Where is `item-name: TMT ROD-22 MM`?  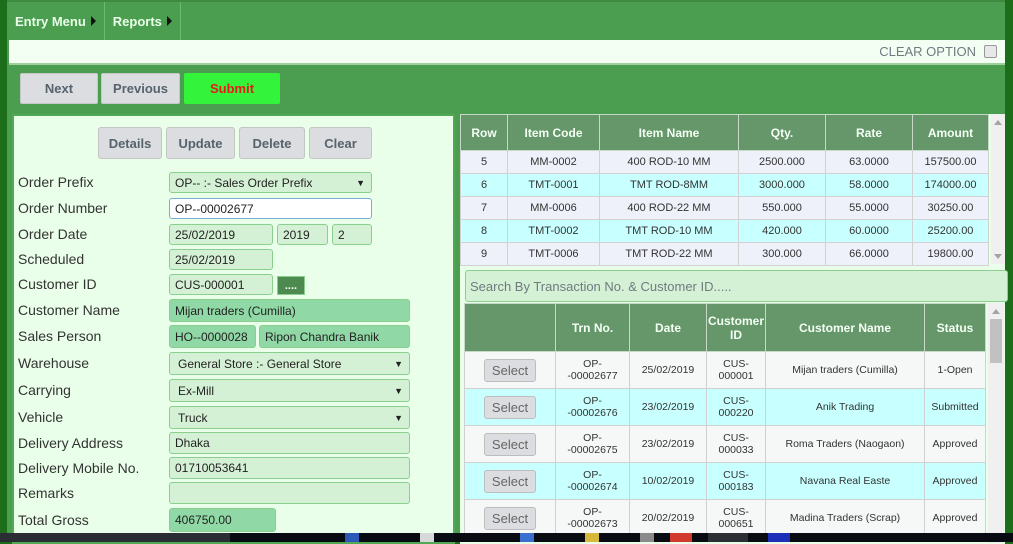 item-name: TMT ROD-22 MM is located at coordinates (669, 254).